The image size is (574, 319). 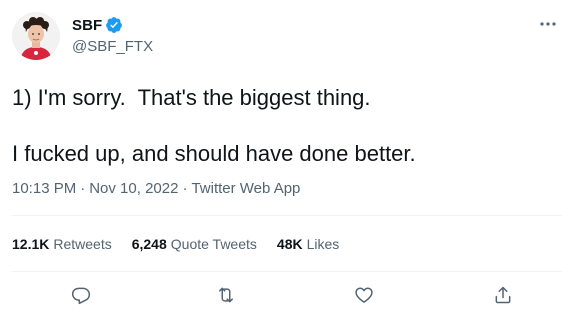 What do you see at coordinates (245, 188) in the screenshot?
I see `tweet-source: Twitter Web App` at bounding box center [245, 188].